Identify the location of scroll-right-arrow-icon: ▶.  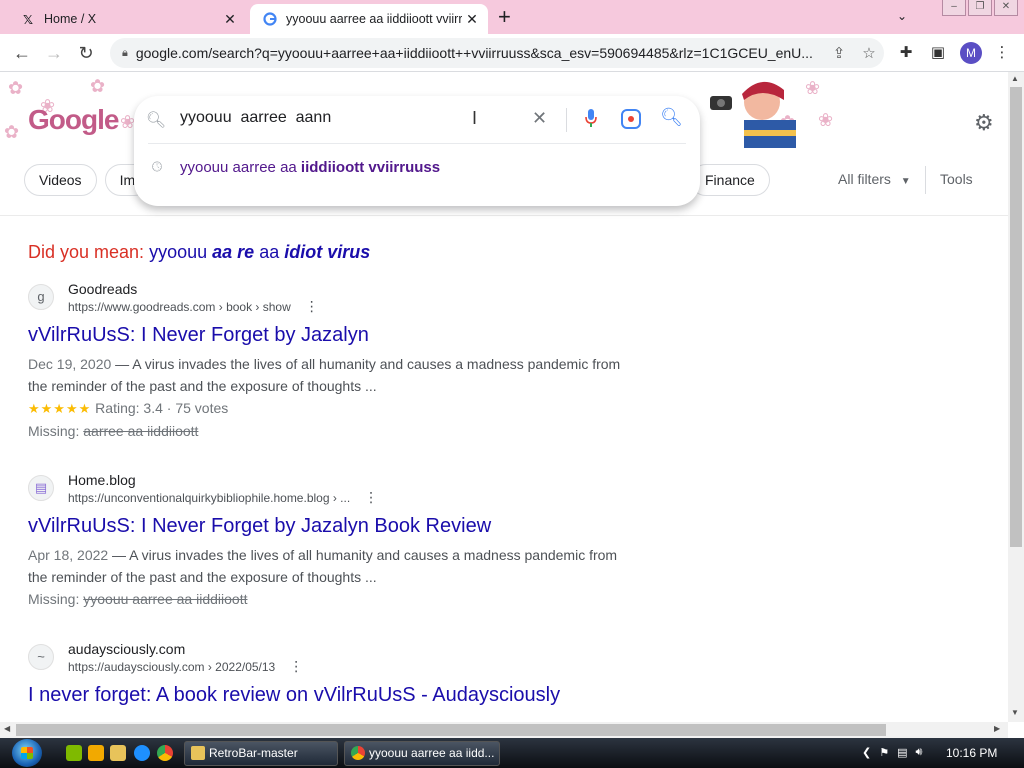
(997, 728).